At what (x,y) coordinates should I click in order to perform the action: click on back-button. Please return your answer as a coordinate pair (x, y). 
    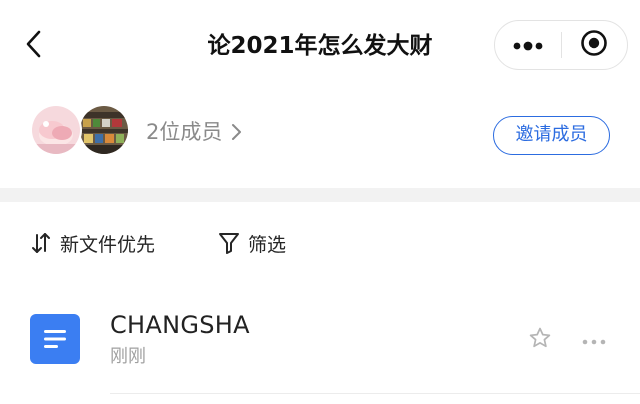
    Looking at the image, I should click on (34, 46).